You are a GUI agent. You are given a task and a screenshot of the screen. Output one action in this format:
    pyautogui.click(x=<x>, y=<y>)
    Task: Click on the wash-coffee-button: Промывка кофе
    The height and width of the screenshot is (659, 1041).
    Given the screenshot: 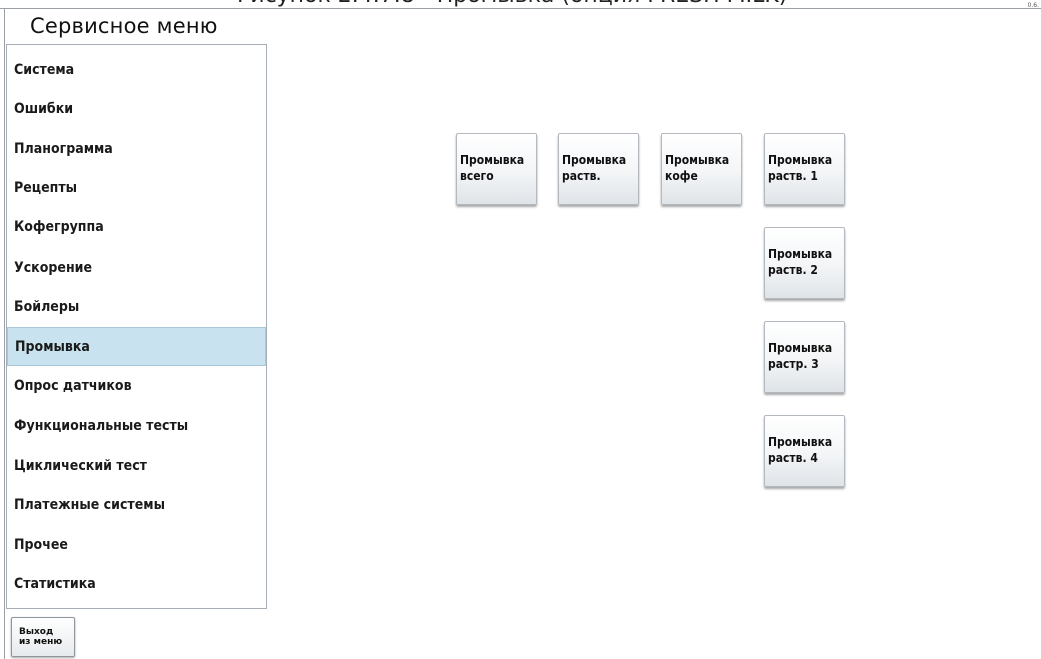 What is the action you would take?
    pyautogui.click(x=701, y=169)
    